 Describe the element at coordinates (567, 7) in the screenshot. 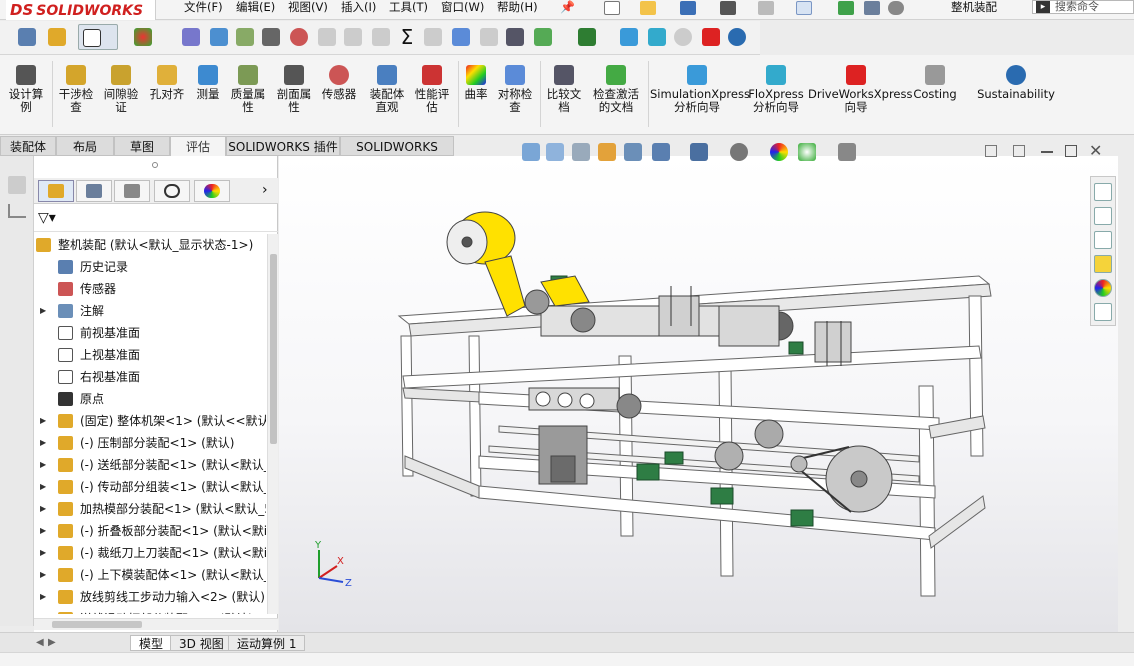

I see `pin-icon: 📌` at that location.